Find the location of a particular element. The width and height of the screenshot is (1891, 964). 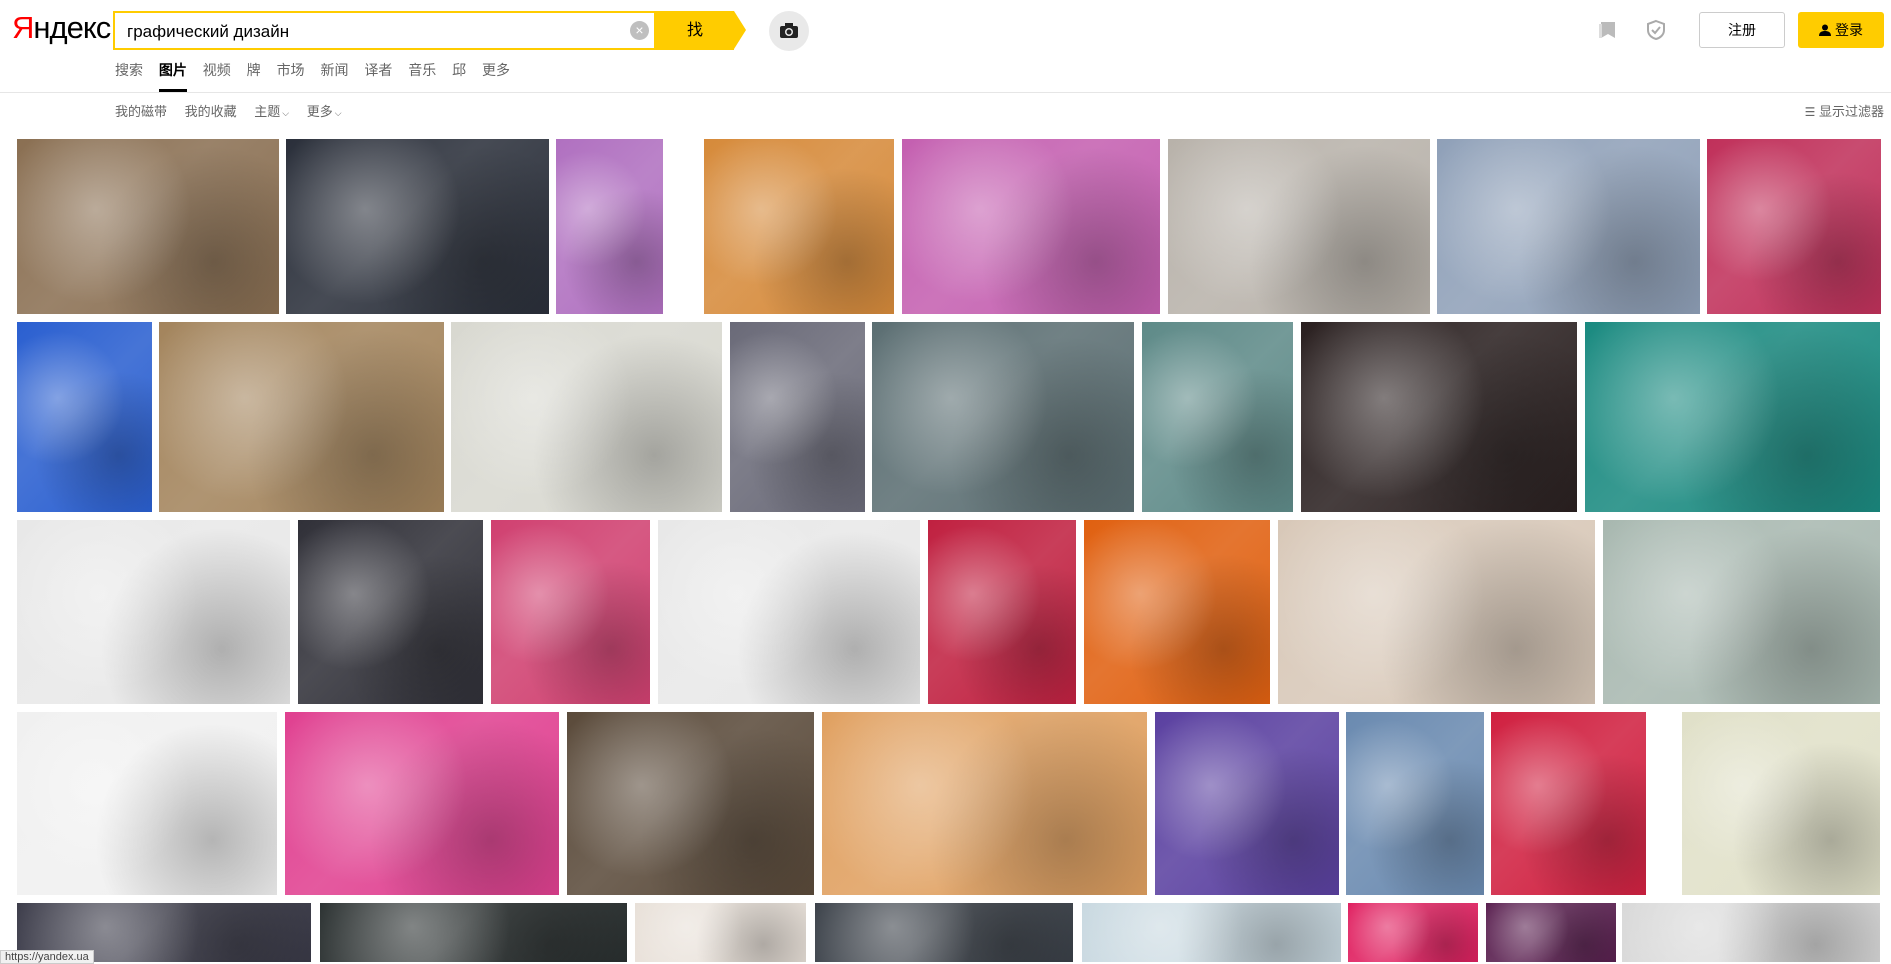

nav-images: 图片 is located at coordinates (173, 70).